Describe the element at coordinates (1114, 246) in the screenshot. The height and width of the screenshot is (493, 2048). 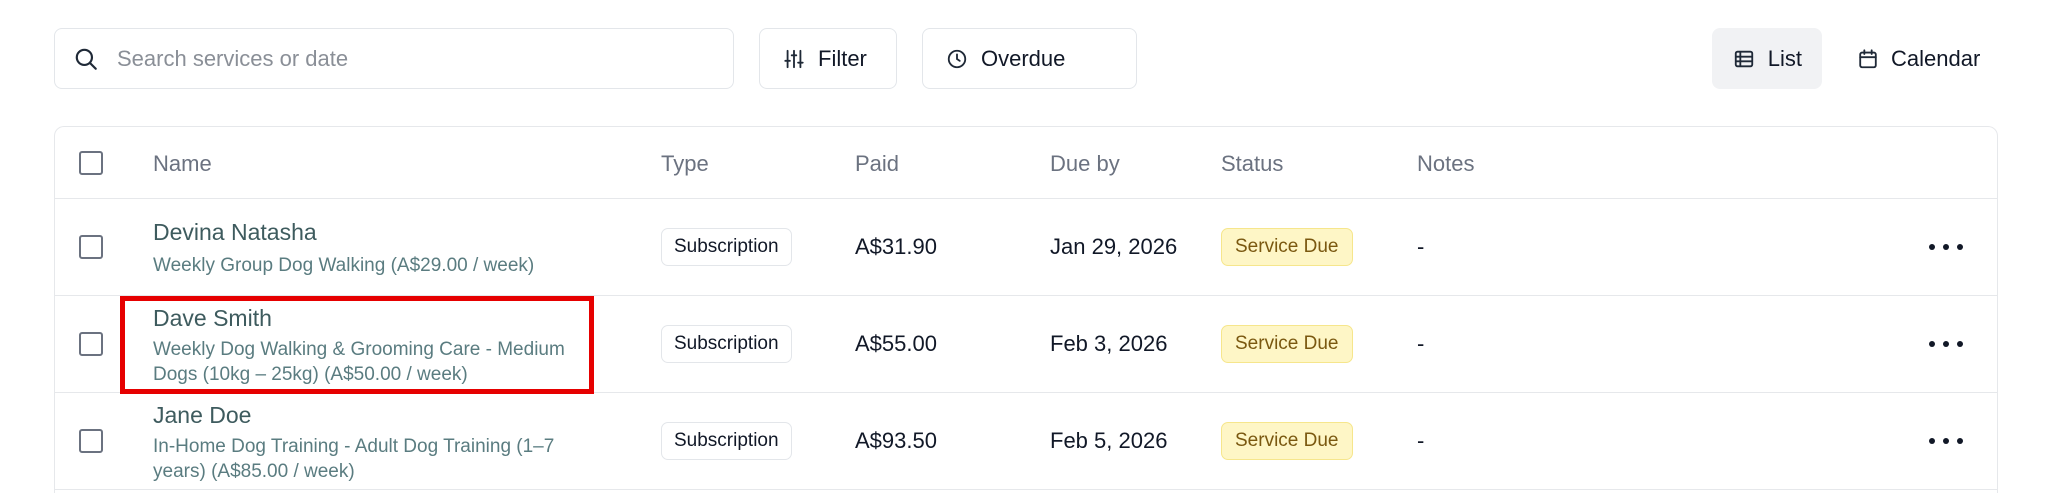
I see `due-date: Jan 29, 2026` at that location.